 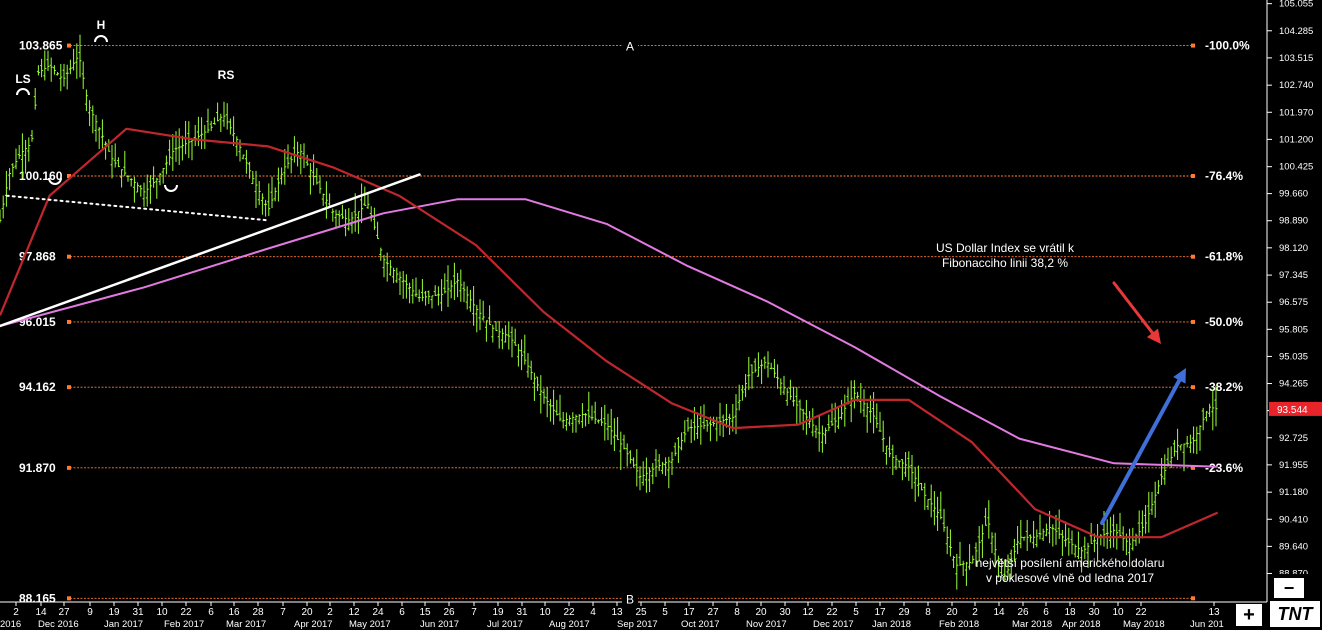 I want to click on fib-tag-label: A, so click(x=630, y=47).